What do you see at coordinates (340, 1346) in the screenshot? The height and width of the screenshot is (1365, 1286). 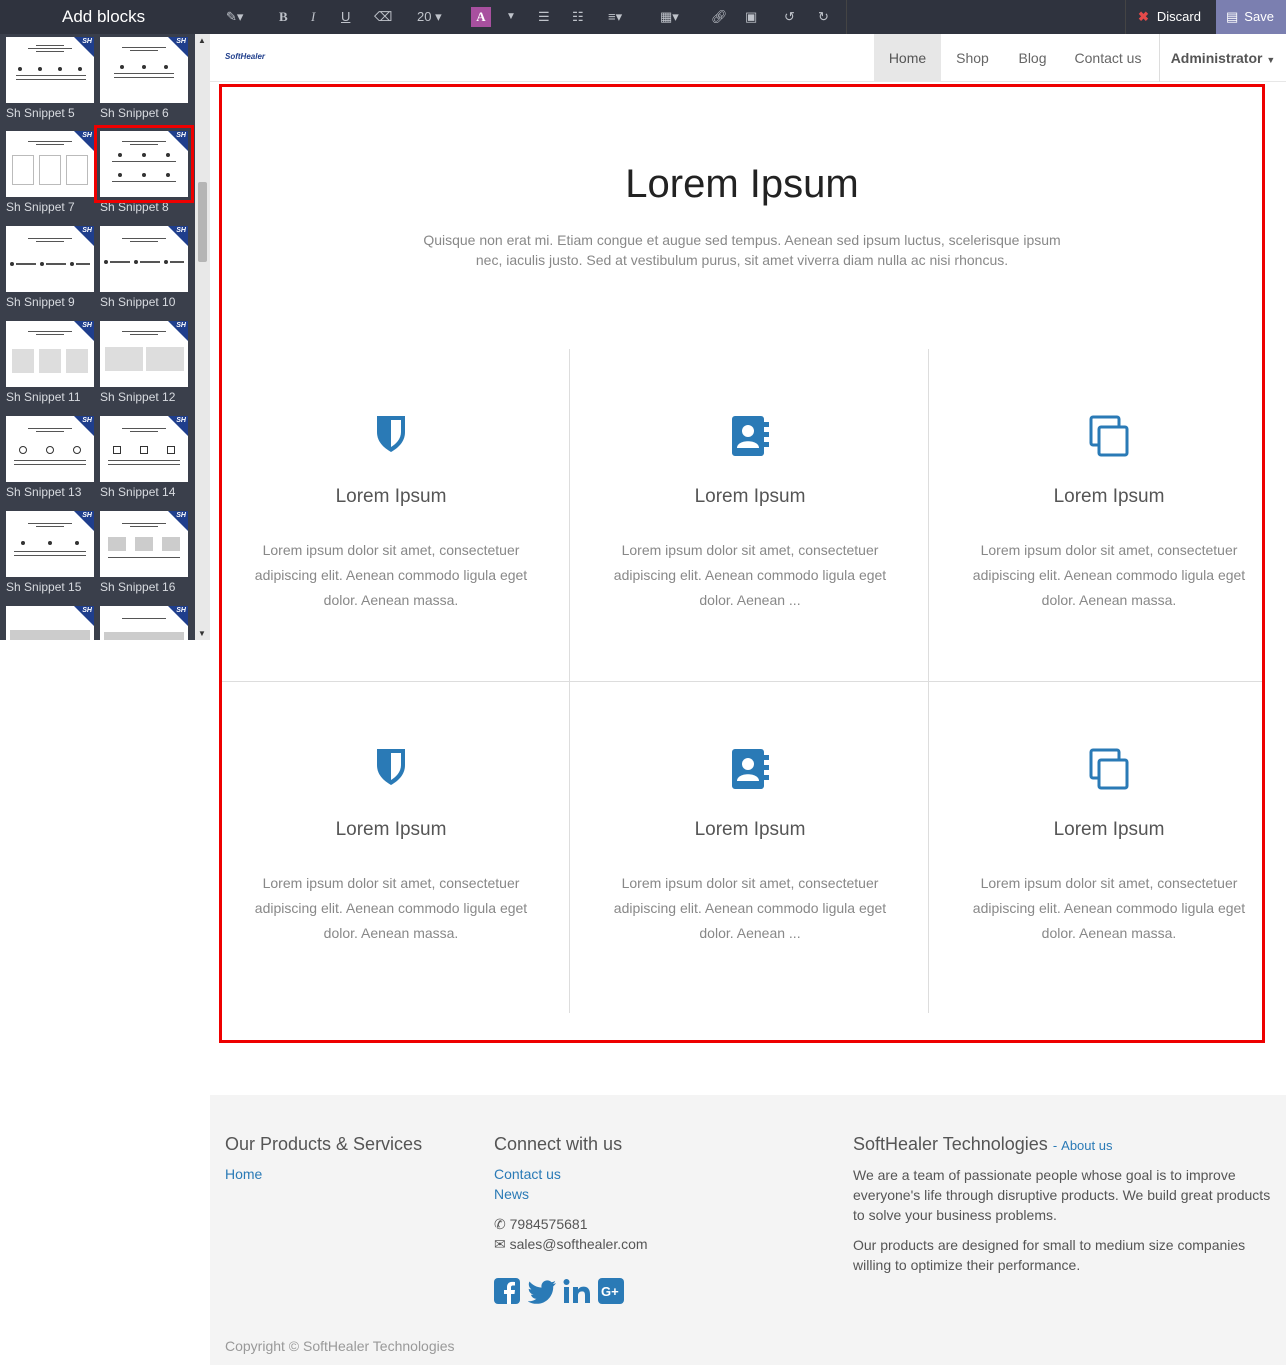 I see `copyright: Copyright © SoftHealer Technologies` at bounding box center [340, 1346].